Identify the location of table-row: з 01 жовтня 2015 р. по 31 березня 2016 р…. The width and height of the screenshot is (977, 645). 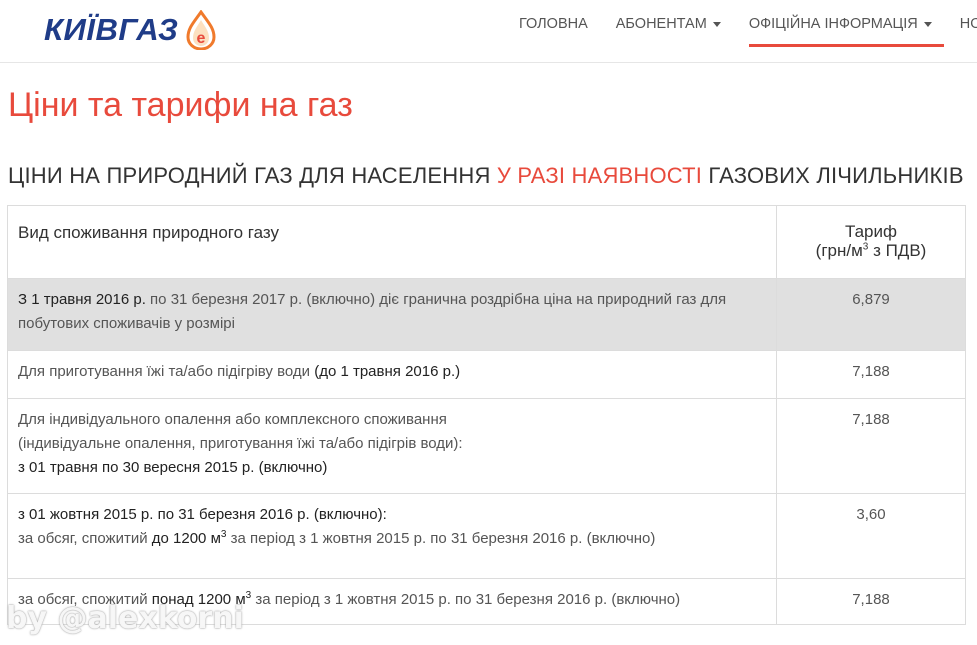
(486, 536).